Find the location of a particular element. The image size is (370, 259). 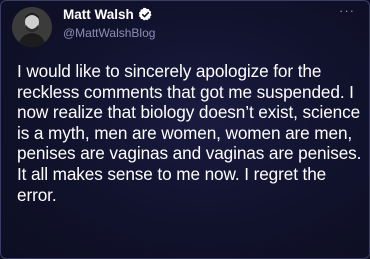

author-name-row: Matt Walsh is located at coordinates (108, 14).